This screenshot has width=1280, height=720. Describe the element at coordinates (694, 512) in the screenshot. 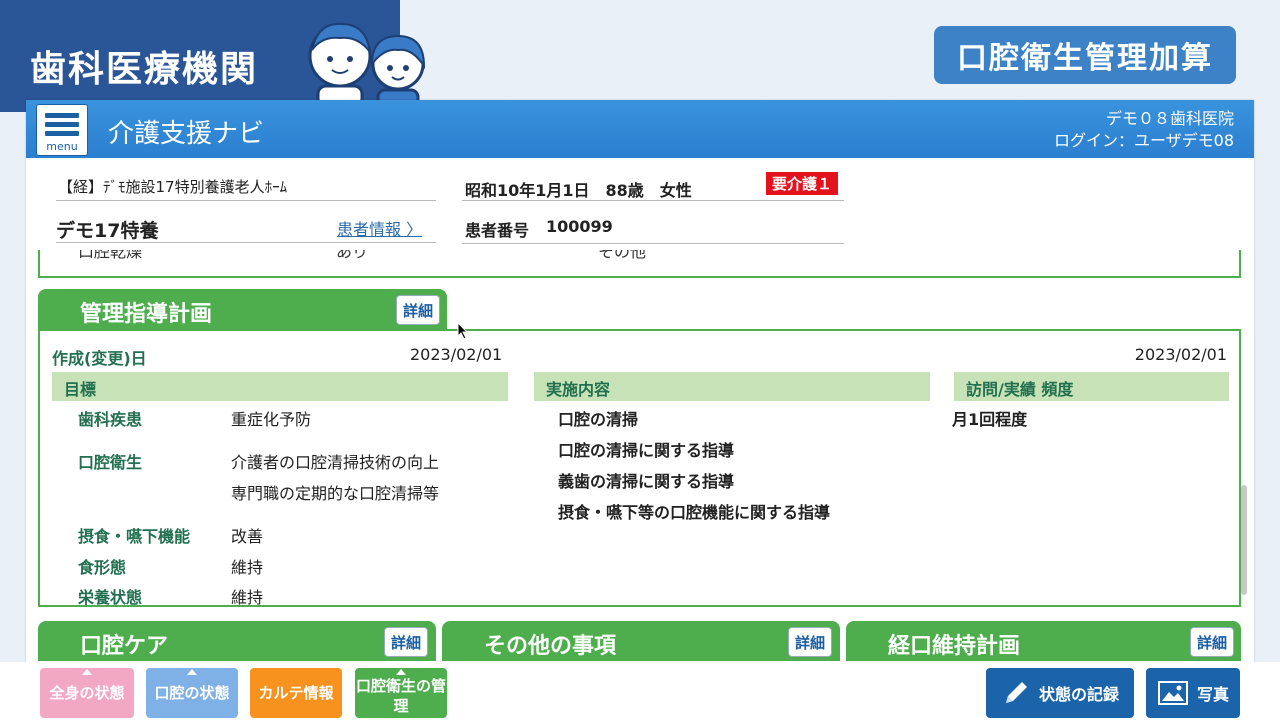

I see `content-item: 摂食・嚥下等の口腔機能に関する指導` at that location.